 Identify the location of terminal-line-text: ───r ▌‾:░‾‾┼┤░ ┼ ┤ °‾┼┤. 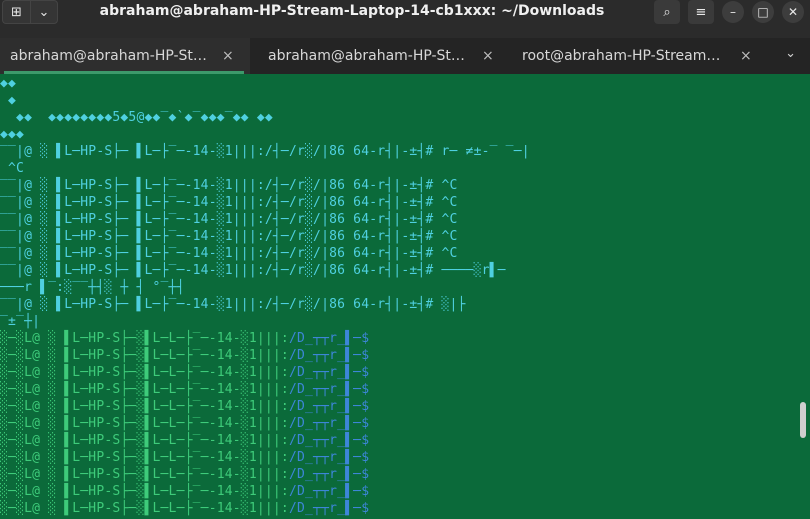
(92, 287).